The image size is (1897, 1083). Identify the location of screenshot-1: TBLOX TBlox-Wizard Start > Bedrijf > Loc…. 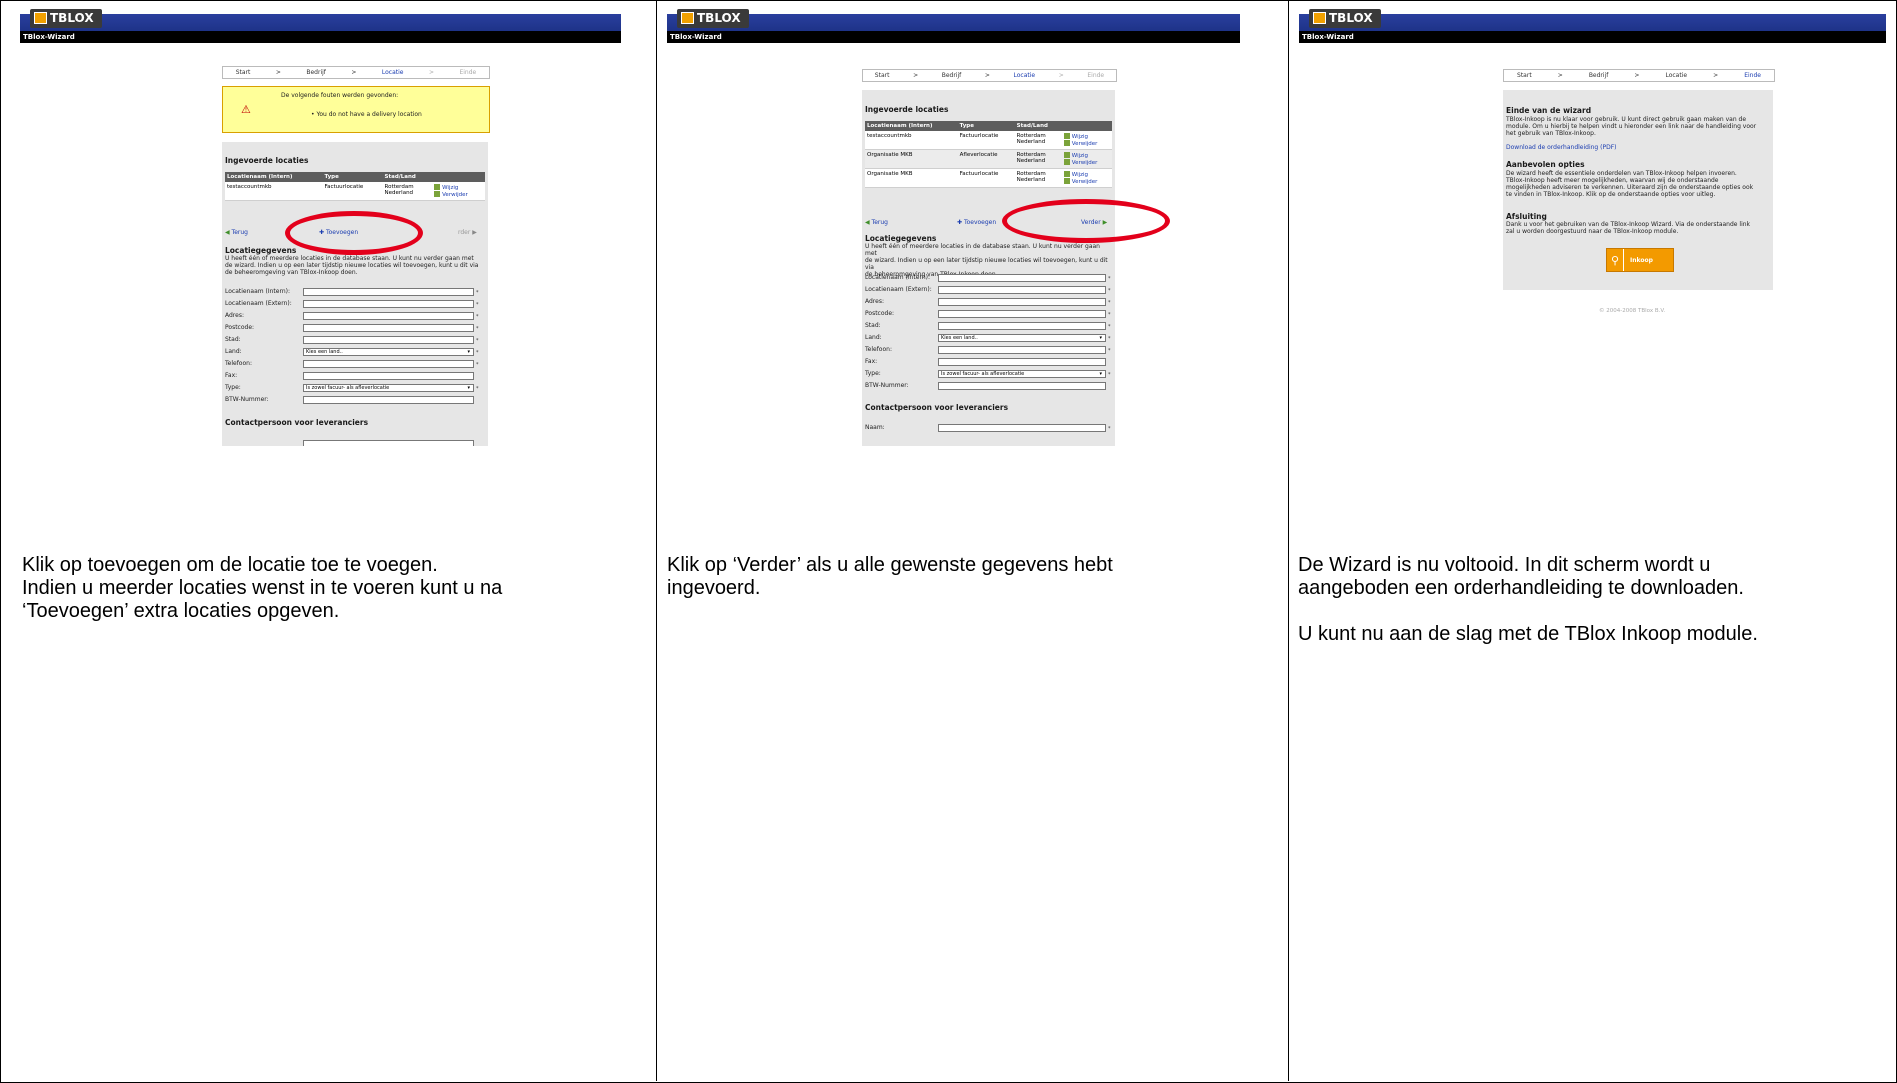
(320, 226).